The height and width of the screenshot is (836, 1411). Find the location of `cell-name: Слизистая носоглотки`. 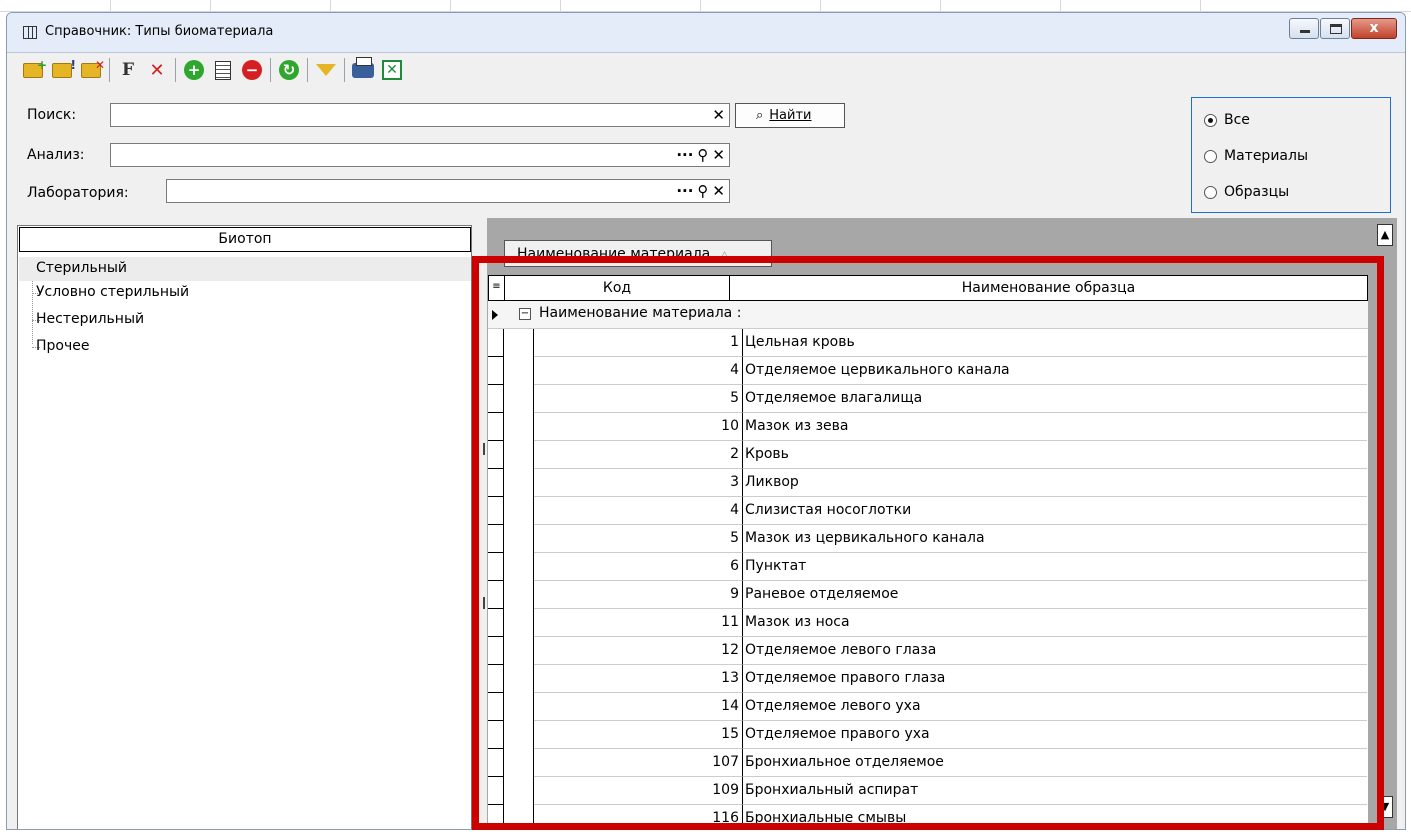

cell-name: Слизистая носоглотки is located at coordinates (1055, 511).